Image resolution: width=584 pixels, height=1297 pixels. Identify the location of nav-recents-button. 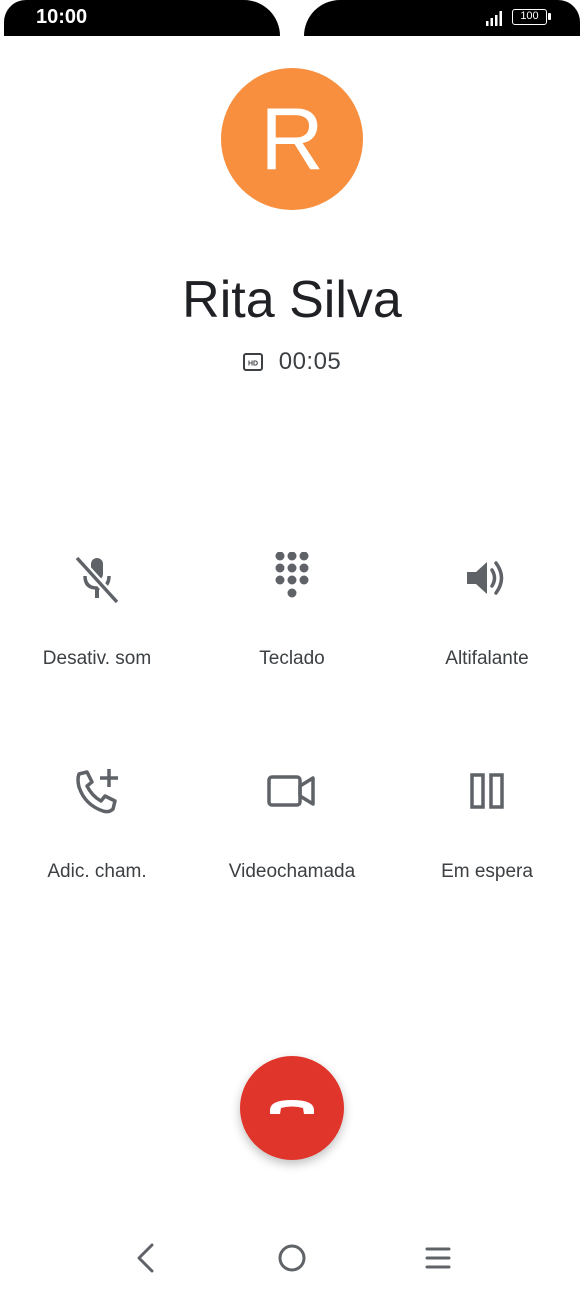
(438, 1258).